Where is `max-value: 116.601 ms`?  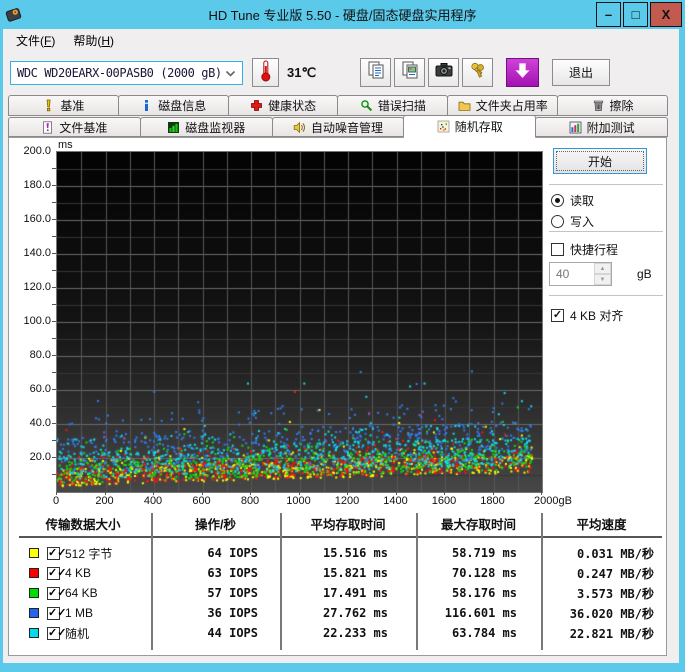
max-value: 116.601 ms is located at coordinates (480, 613).